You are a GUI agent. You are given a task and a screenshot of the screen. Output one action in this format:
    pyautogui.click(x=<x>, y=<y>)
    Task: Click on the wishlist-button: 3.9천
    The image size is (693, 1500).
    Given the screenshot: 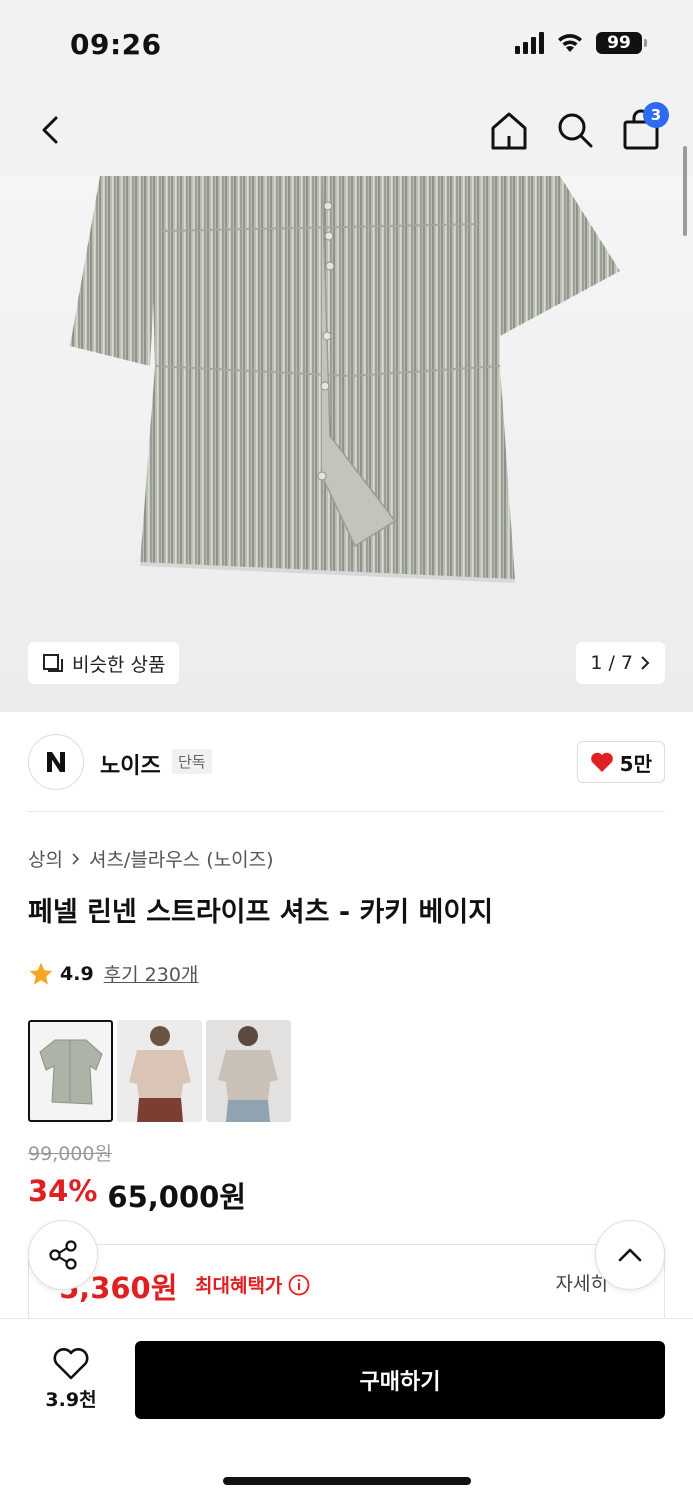 What is the action you would take?
    pyautogui.click(x=71, y=1379)
    